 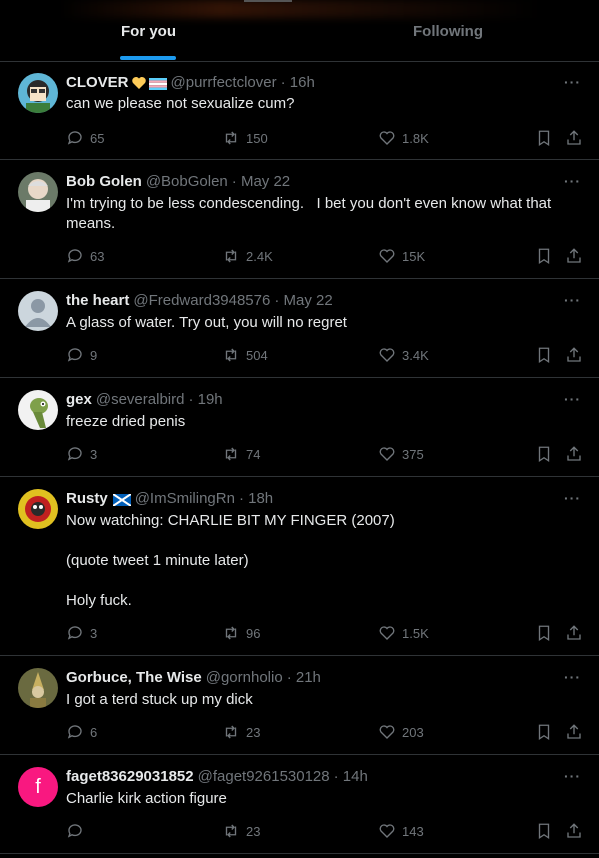 What do you see at coordinates (304, 677) in the screenshot?
I see `timestamp: · 21h` at bounding box center [304, 677].